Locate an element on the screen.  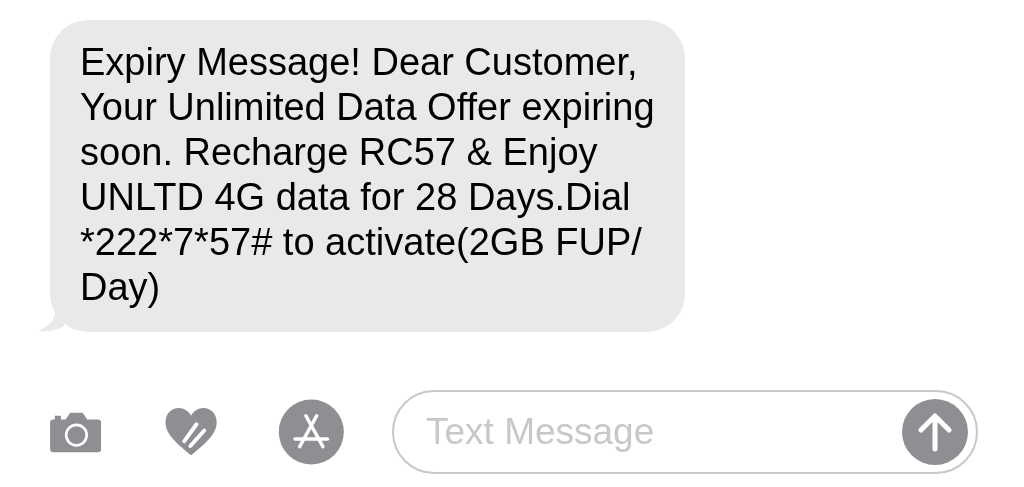
arrow-up-icon is located at coordinates (935, 432).